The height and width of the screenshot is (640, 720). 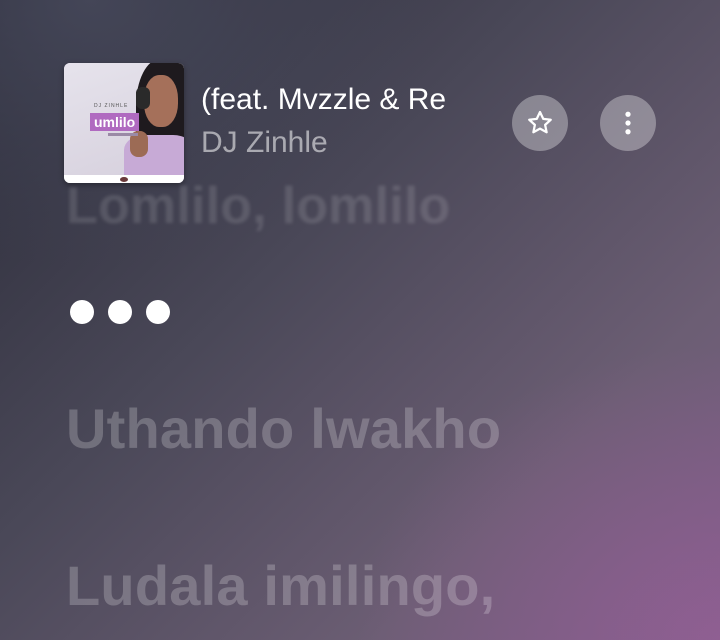 What do you see at coordinates (124, 179) in the screenshot?
I see `artwork-logo` at bounding box center [124, 179].